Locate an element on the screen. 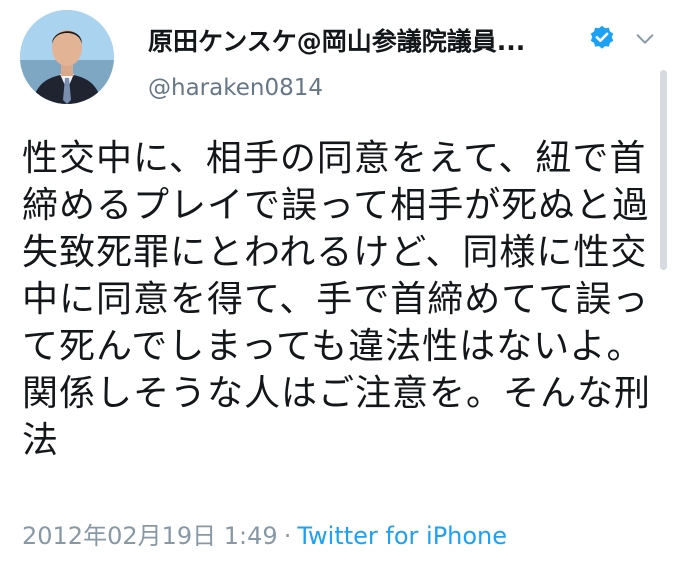 The image size is (680, 574). avatar is located at coordinates (67, 57).